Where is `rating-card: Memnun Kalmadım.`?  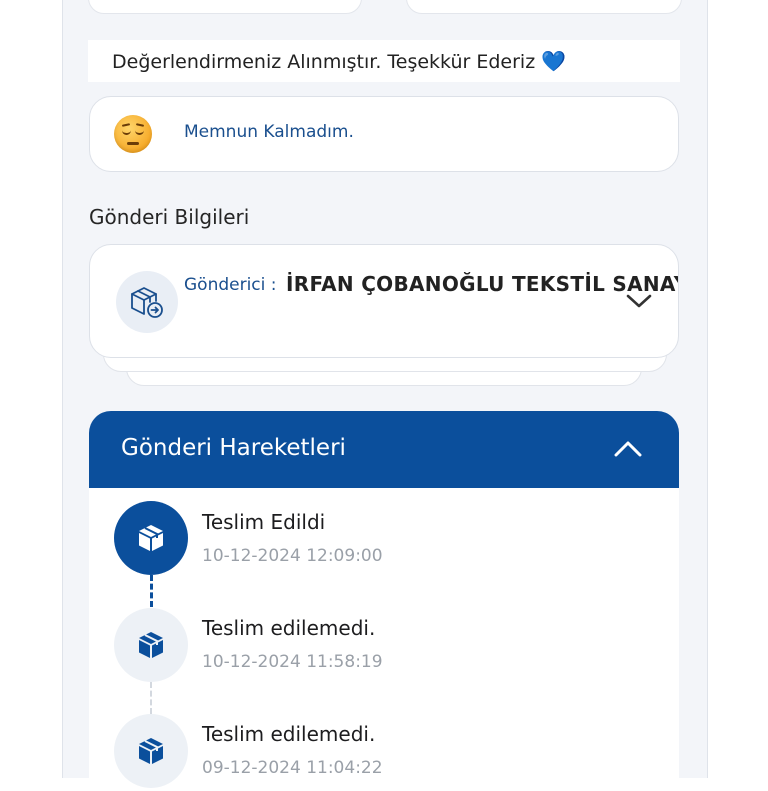 rating-card: Memnun Kalmadım. is located at coordinates (384, 134).